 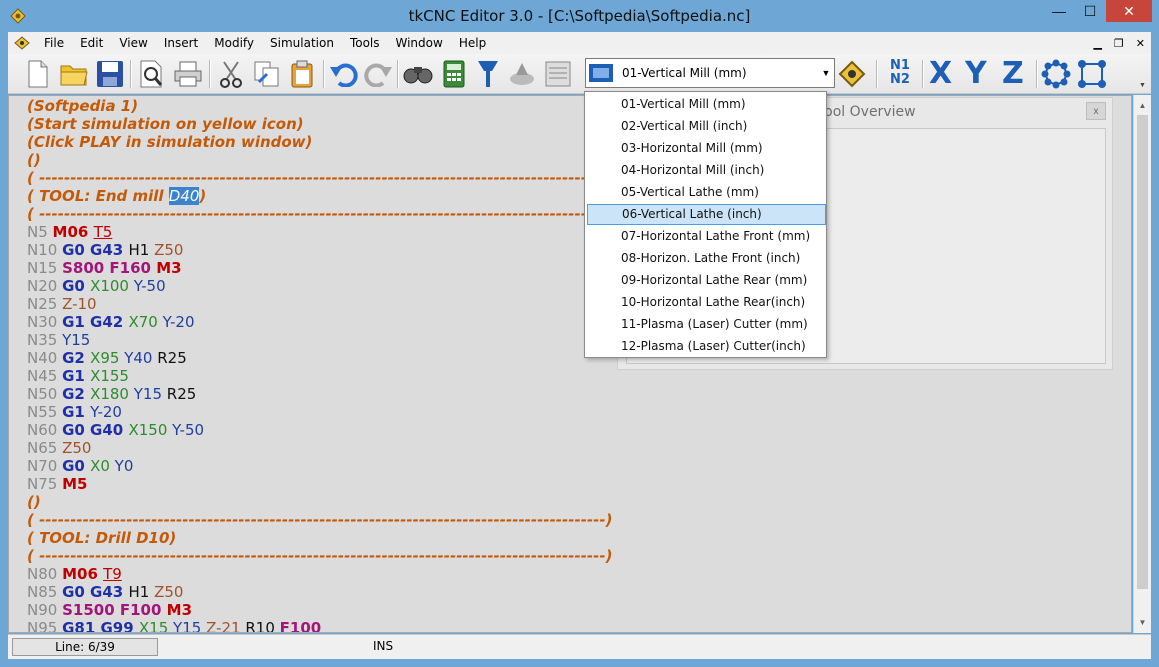 I want to click on menu-view: View, so click(x=133, y=43).